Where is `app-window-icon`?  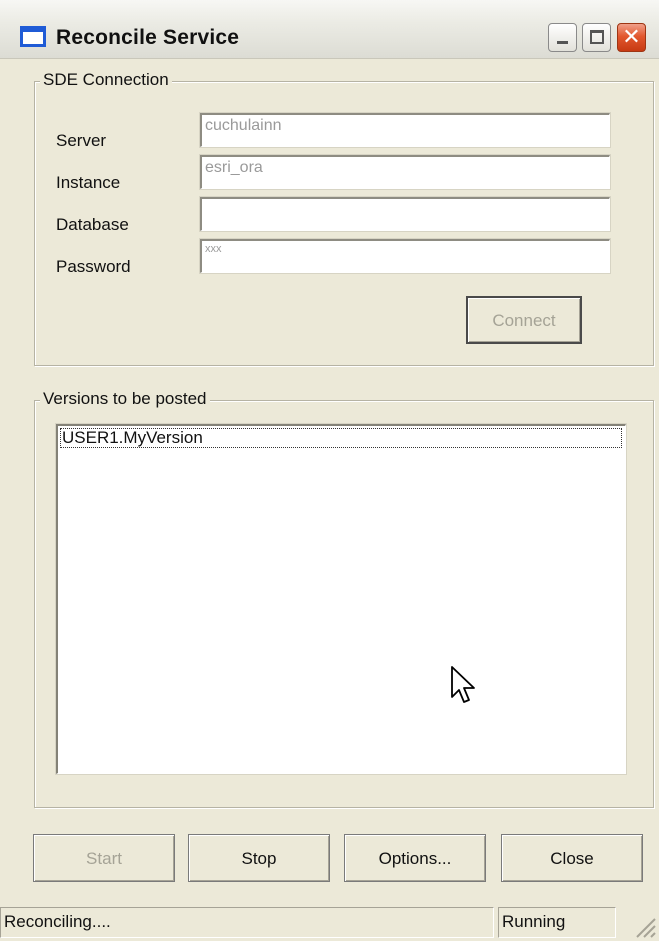 app-window-icon is located at coordinates (33, 36).